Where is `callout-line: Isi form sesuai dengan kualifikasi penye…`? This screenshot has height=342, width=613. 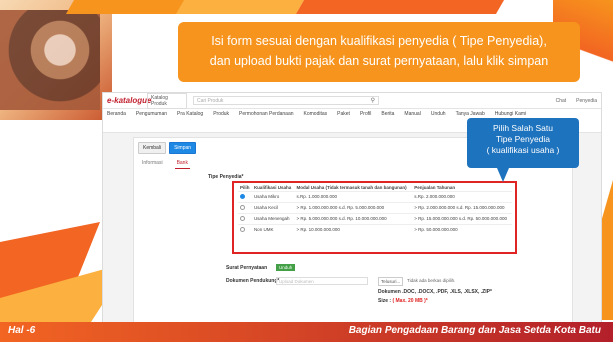
callout-line: Isi form sesuai dengan kualifikasi penye… is located at coordinates (379, 41).